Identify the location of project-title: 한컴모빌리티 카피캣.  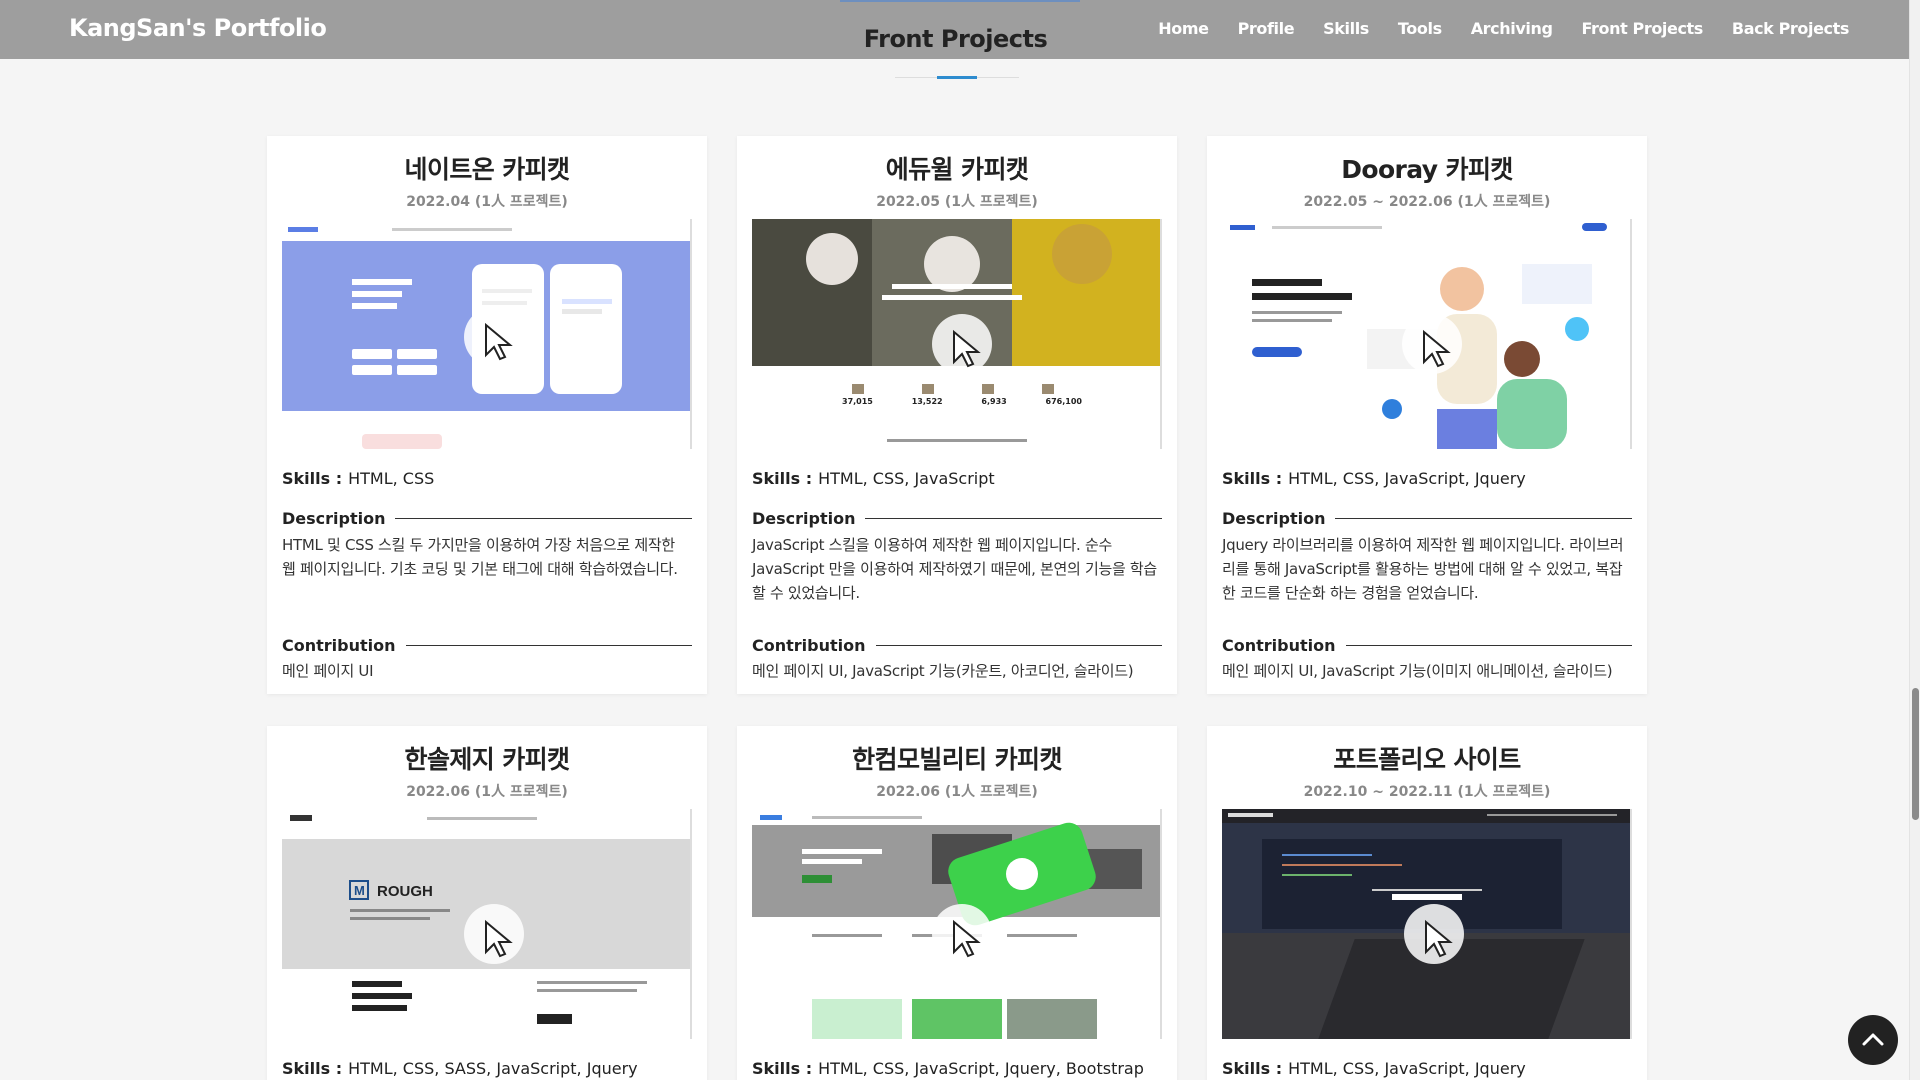
(957, 759).